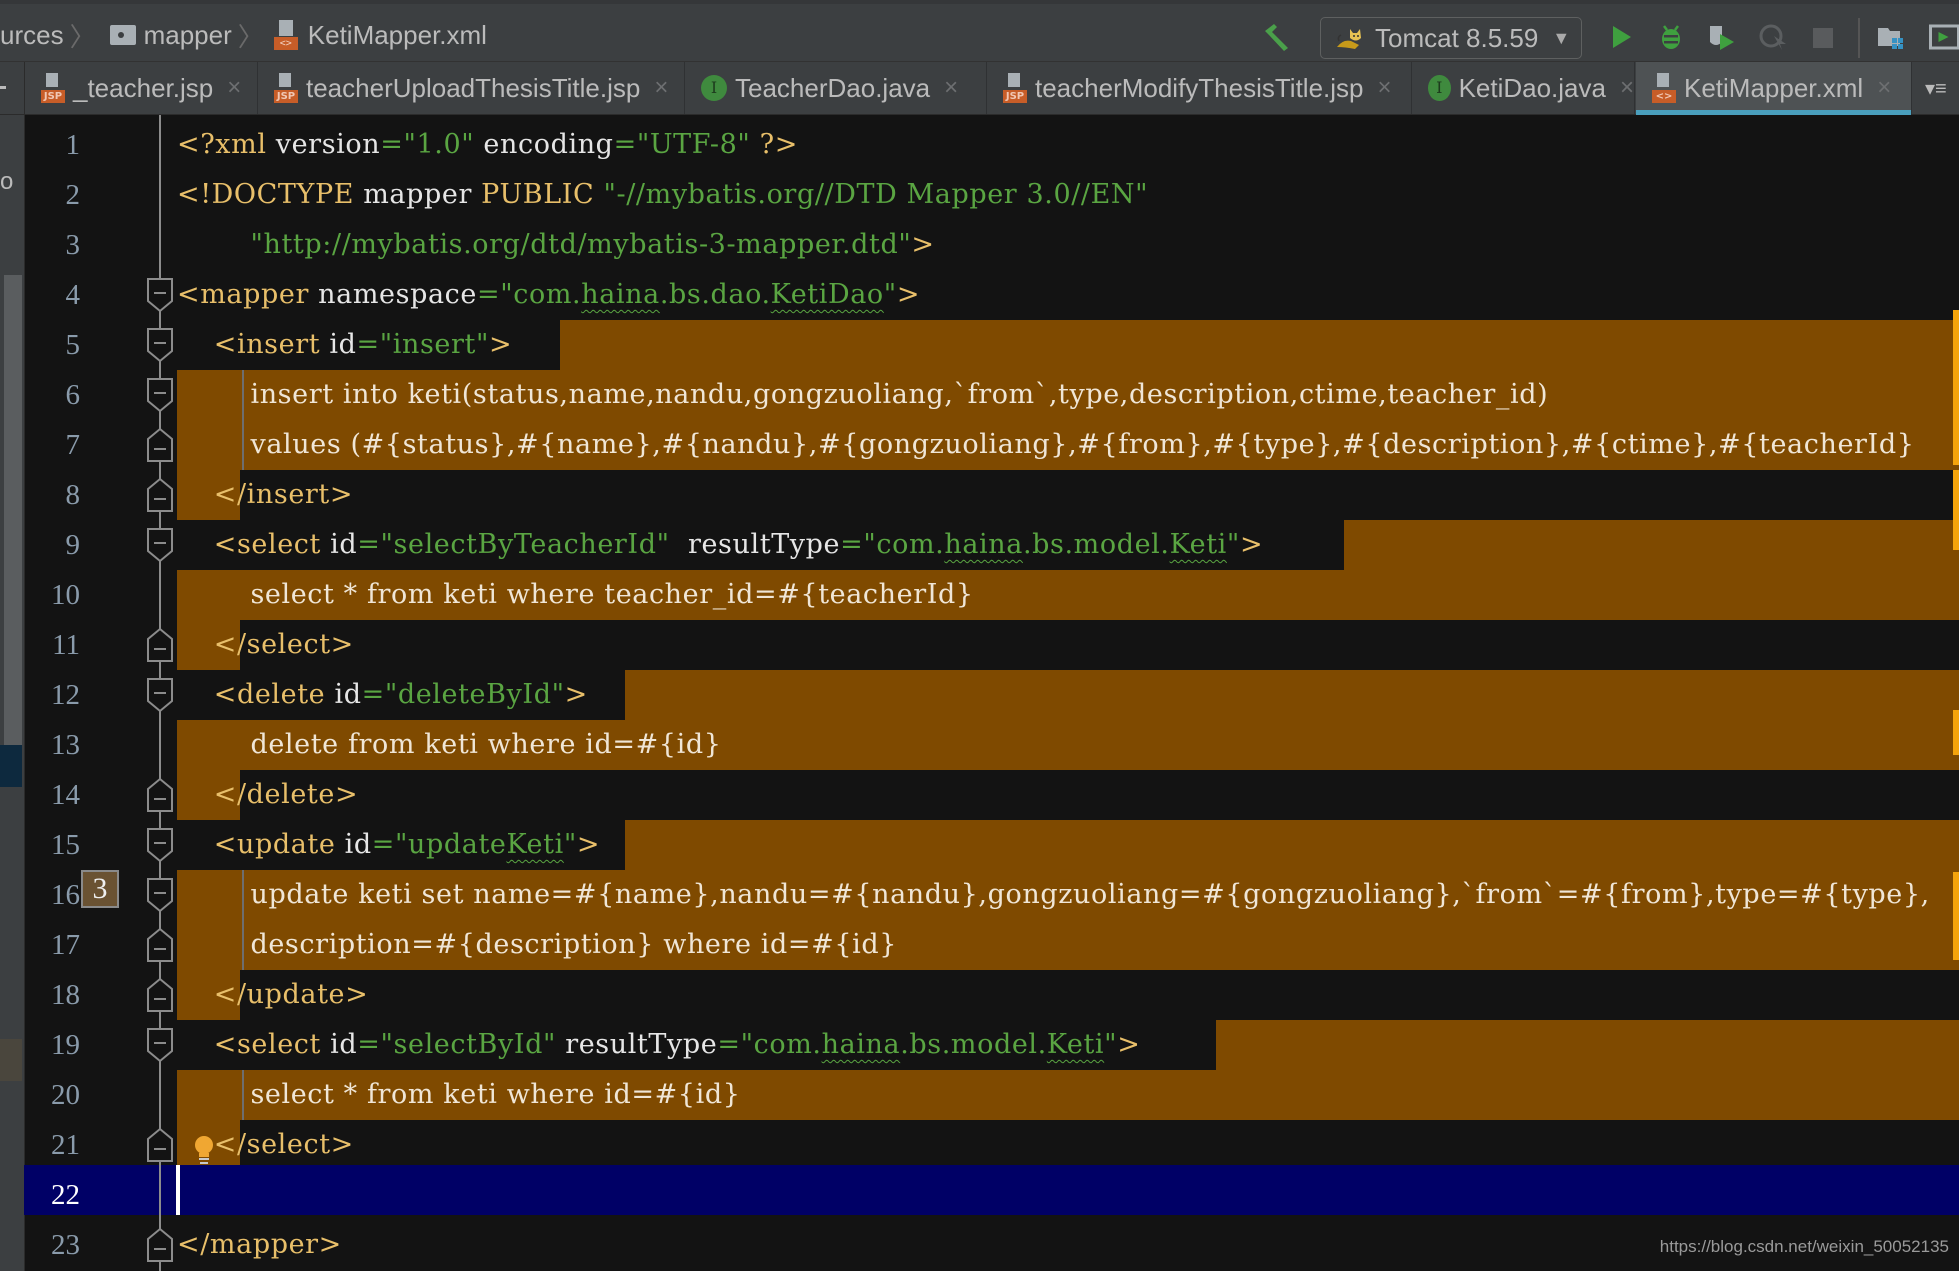 Image resolution: width=1959 pixels, height=1271 pixels. Describe the element at coordinates (52, 945) in the screenshot. I see `line-number: 17` at that location.